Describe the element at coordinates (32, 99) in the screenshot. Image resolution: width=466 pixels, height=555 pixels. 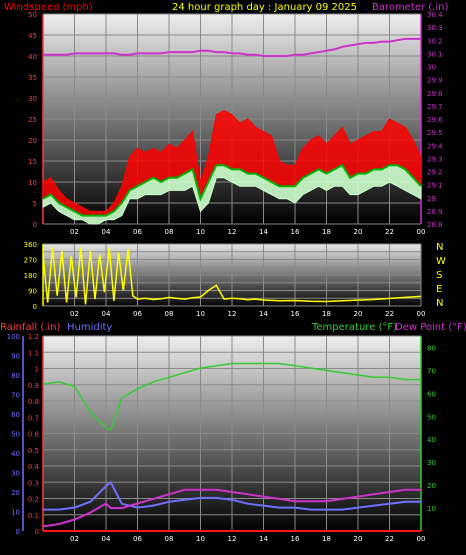
I see `wind-y-tick: 30` at that location.